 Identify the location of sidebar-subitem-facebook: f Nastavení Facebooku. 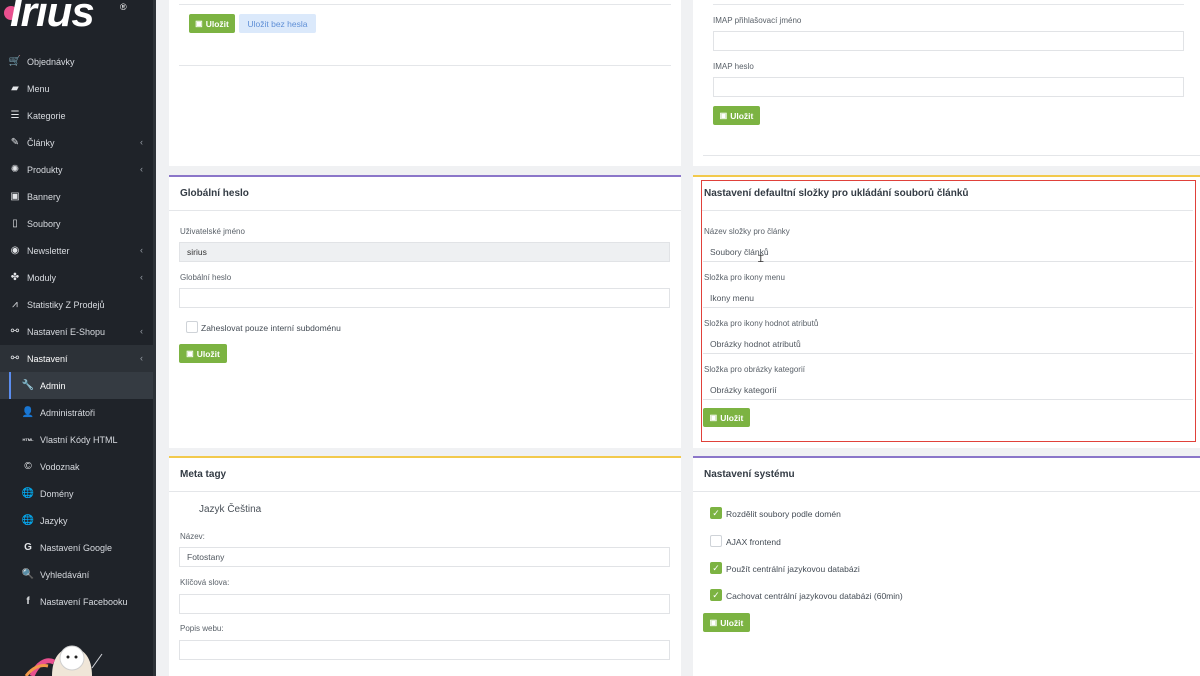
(76, 601).